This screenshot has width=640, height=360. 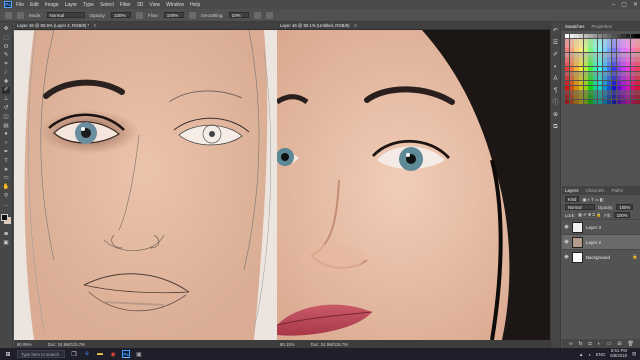 What do you see at coordinates (20, 15) in the screenshot?
I see `brush-preset-icon` at bounding box center [20, 15].